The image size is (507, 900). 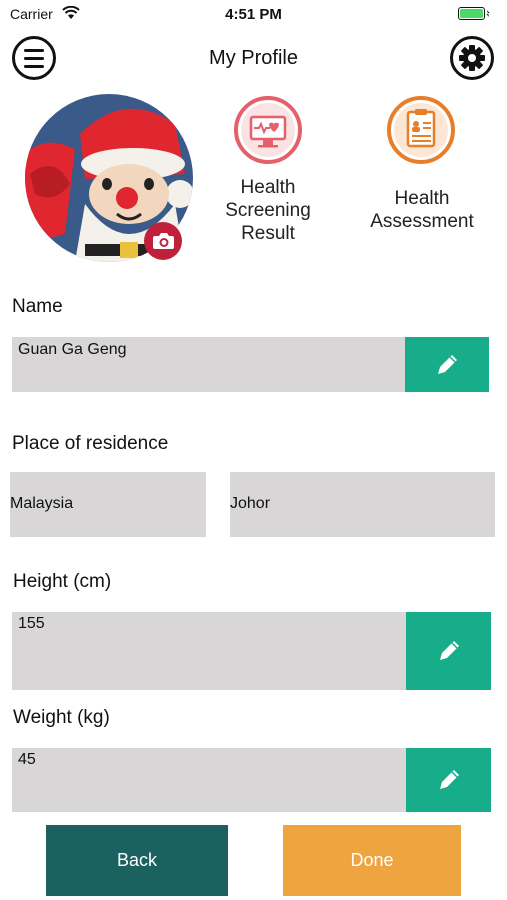 I want to click on clipboard-icon, so click(x=421, y=130).